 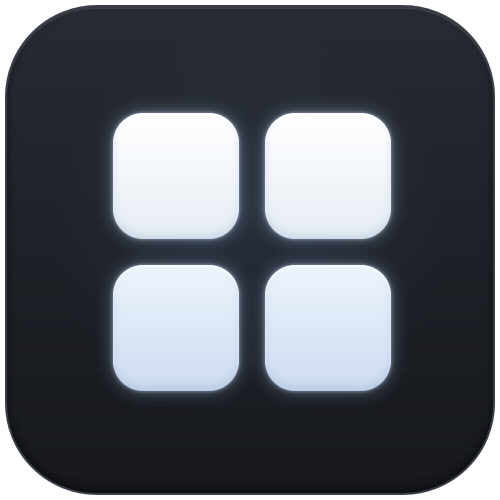 I want to click on grid-tile-bottom-left, so click(x=176, y=328).